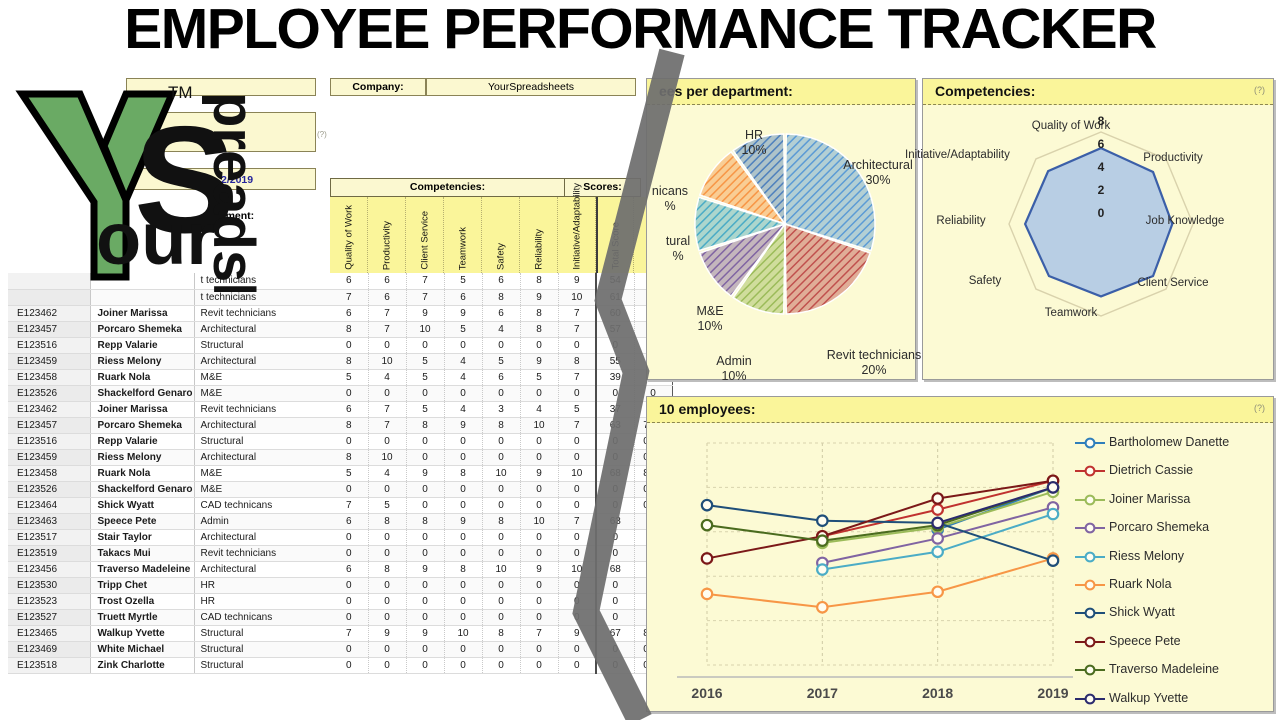  Describe the element at coordinates (1149, 499) in the screenshot. I see `legend-label: Joiner Marissa` at that location.